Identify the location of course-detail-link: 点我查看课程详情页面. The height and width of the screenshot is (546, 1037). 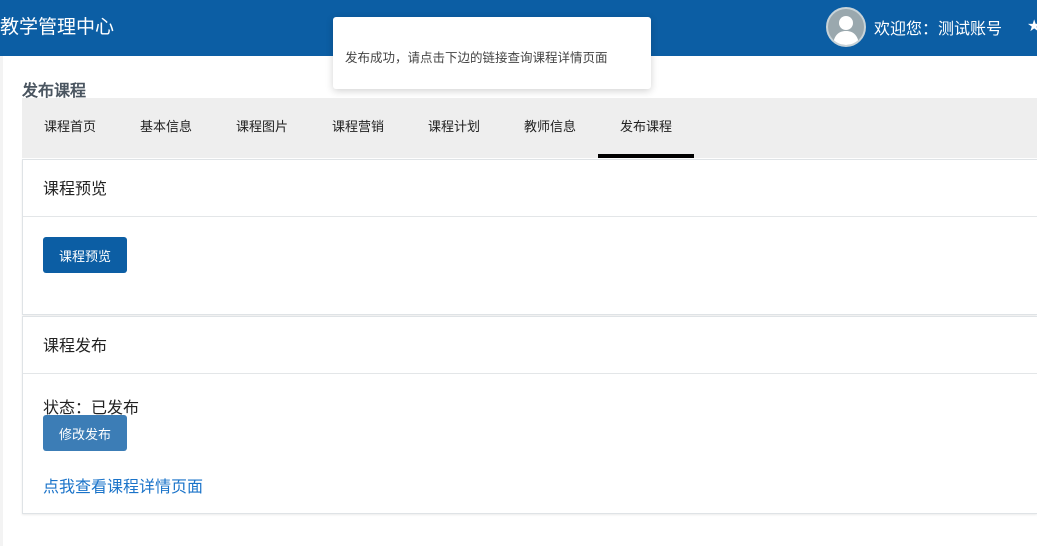
(123, 485).